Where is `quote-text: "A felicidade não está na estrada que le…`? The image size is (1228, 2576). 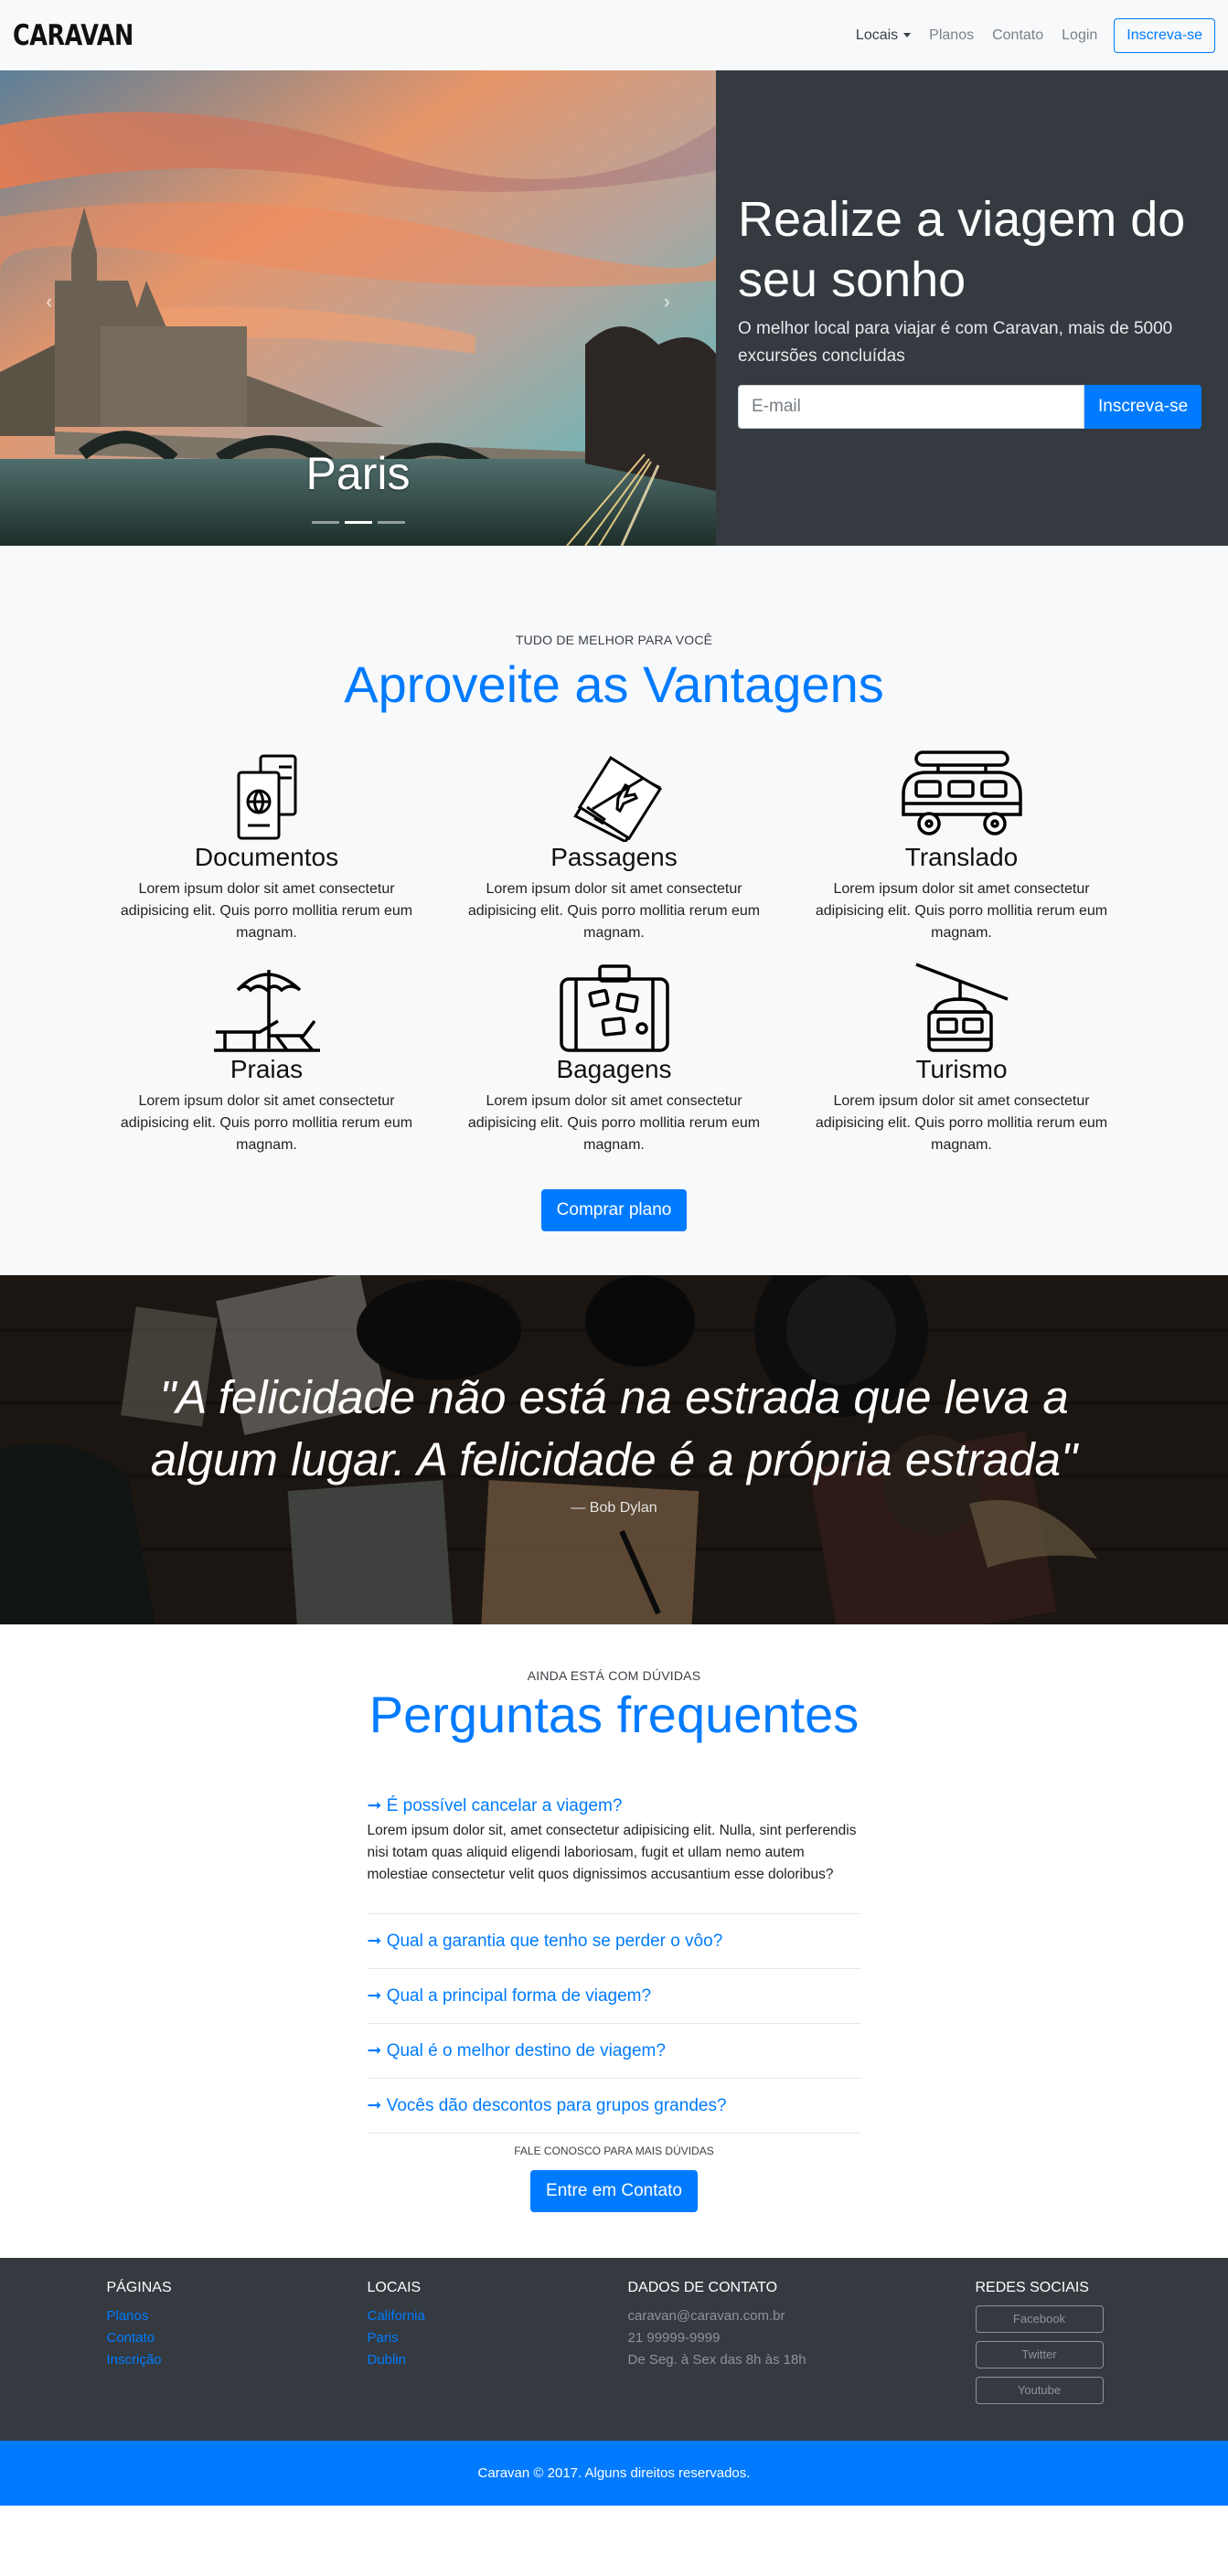 quote-text: "A felicidade não está na estrada que le… is located at coordinates (614, 1428).